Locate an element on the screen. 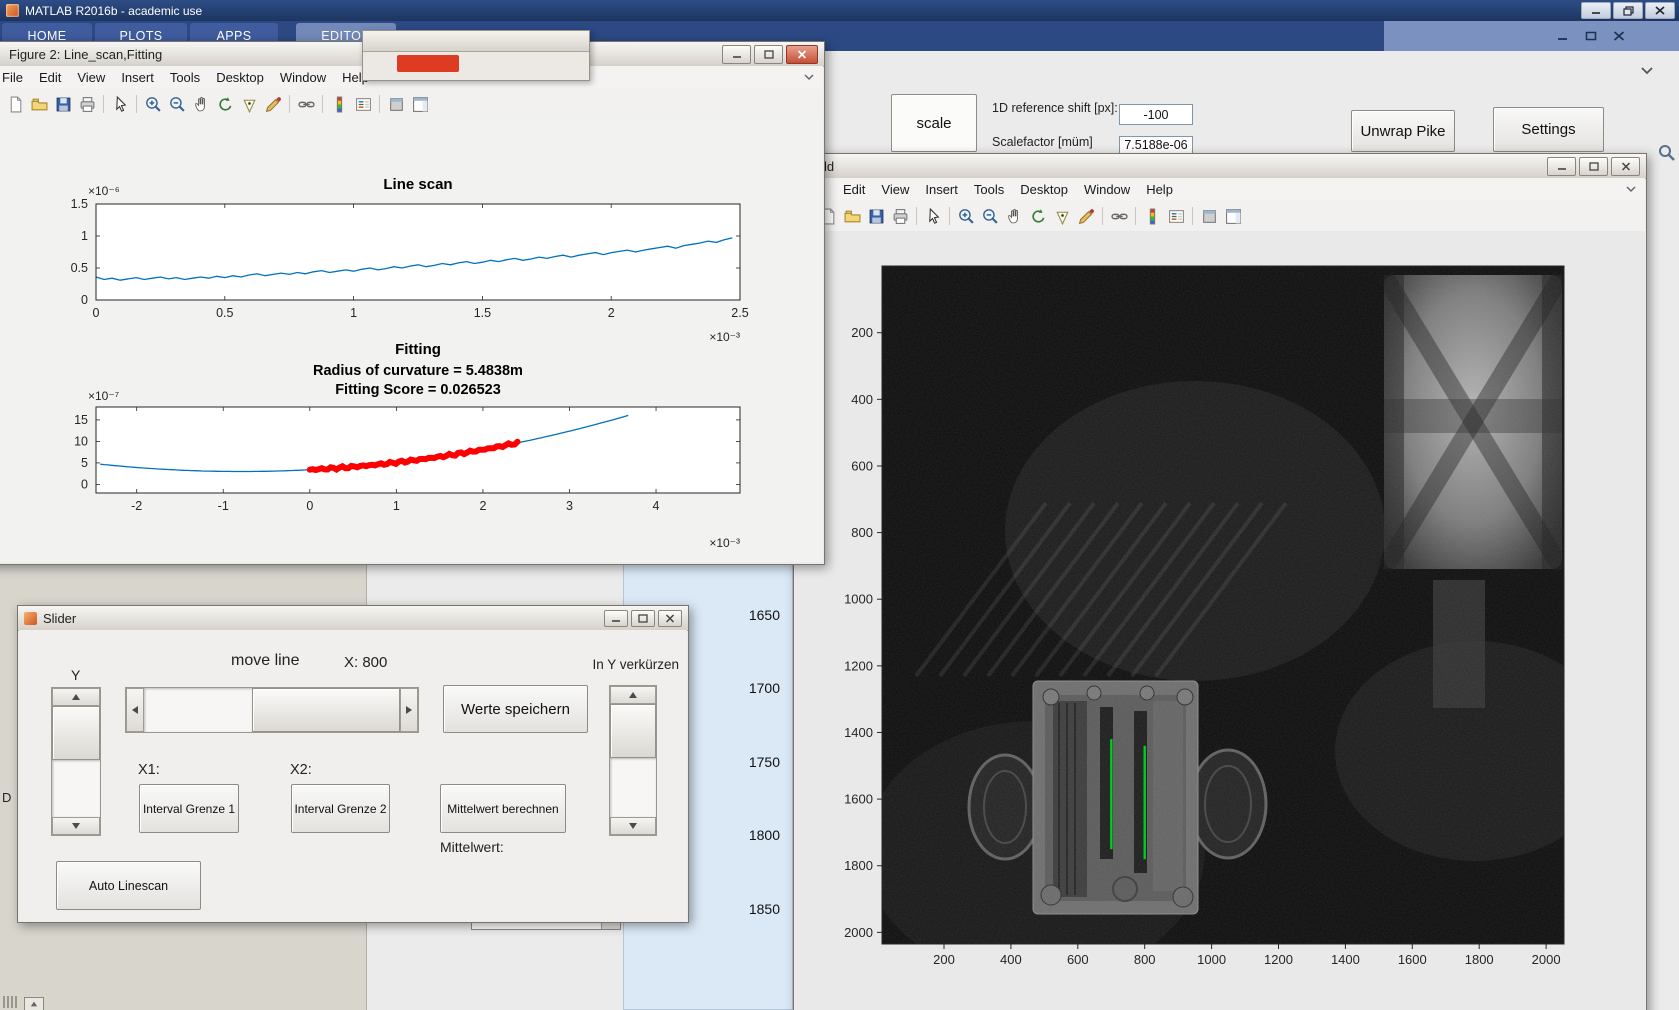  os-minimize-button is located at coordinates (1596, 10).